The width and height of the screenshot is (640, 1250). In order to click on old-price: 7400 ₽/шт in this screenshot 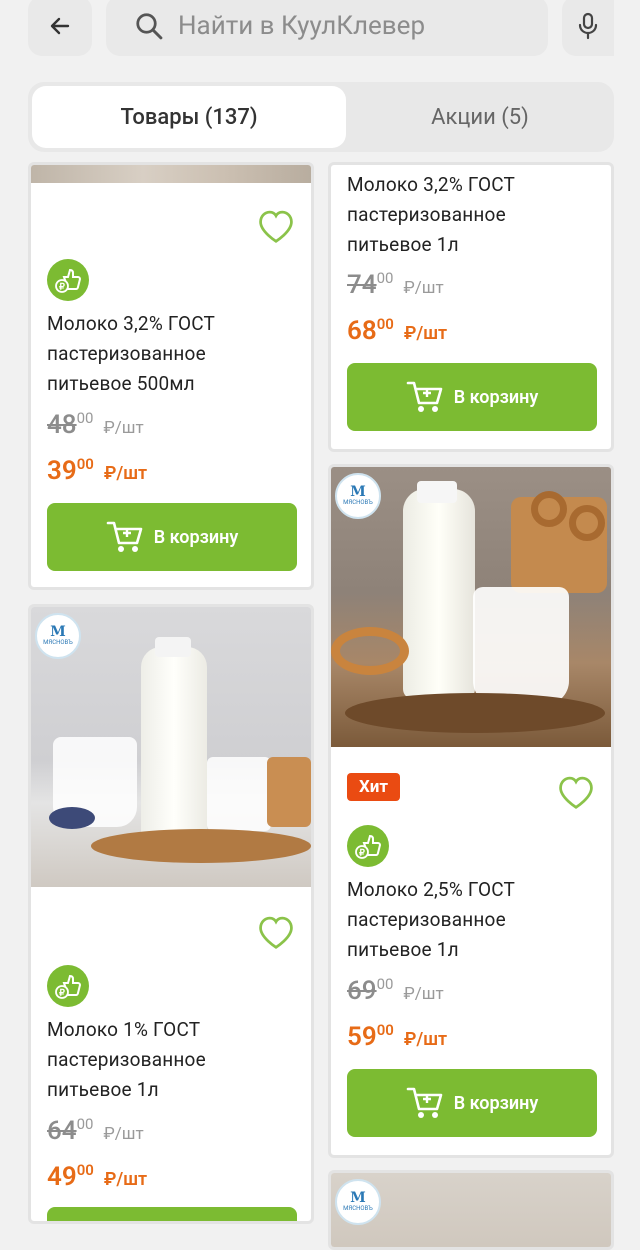, I will do `click(395, 284)`.